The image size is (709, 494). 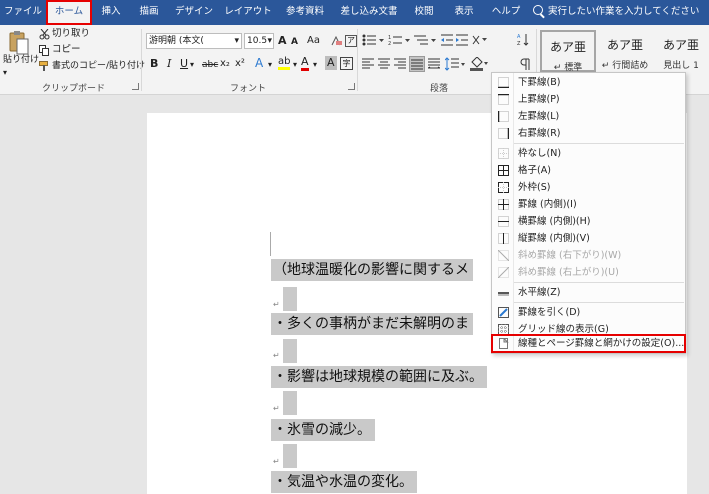 I want to click on style-heading-1: あア亜 見出し 1, so click(x=681, y=51).